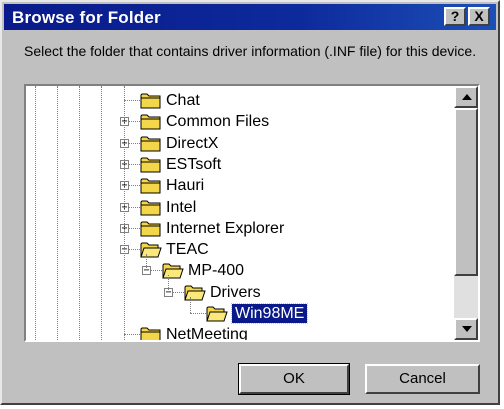 The image size is (504, 409). What do you see at coordinates (86, 17) in the screenshot?
I see `window-title: Browse for Folder` at bounding box center [86, 17].